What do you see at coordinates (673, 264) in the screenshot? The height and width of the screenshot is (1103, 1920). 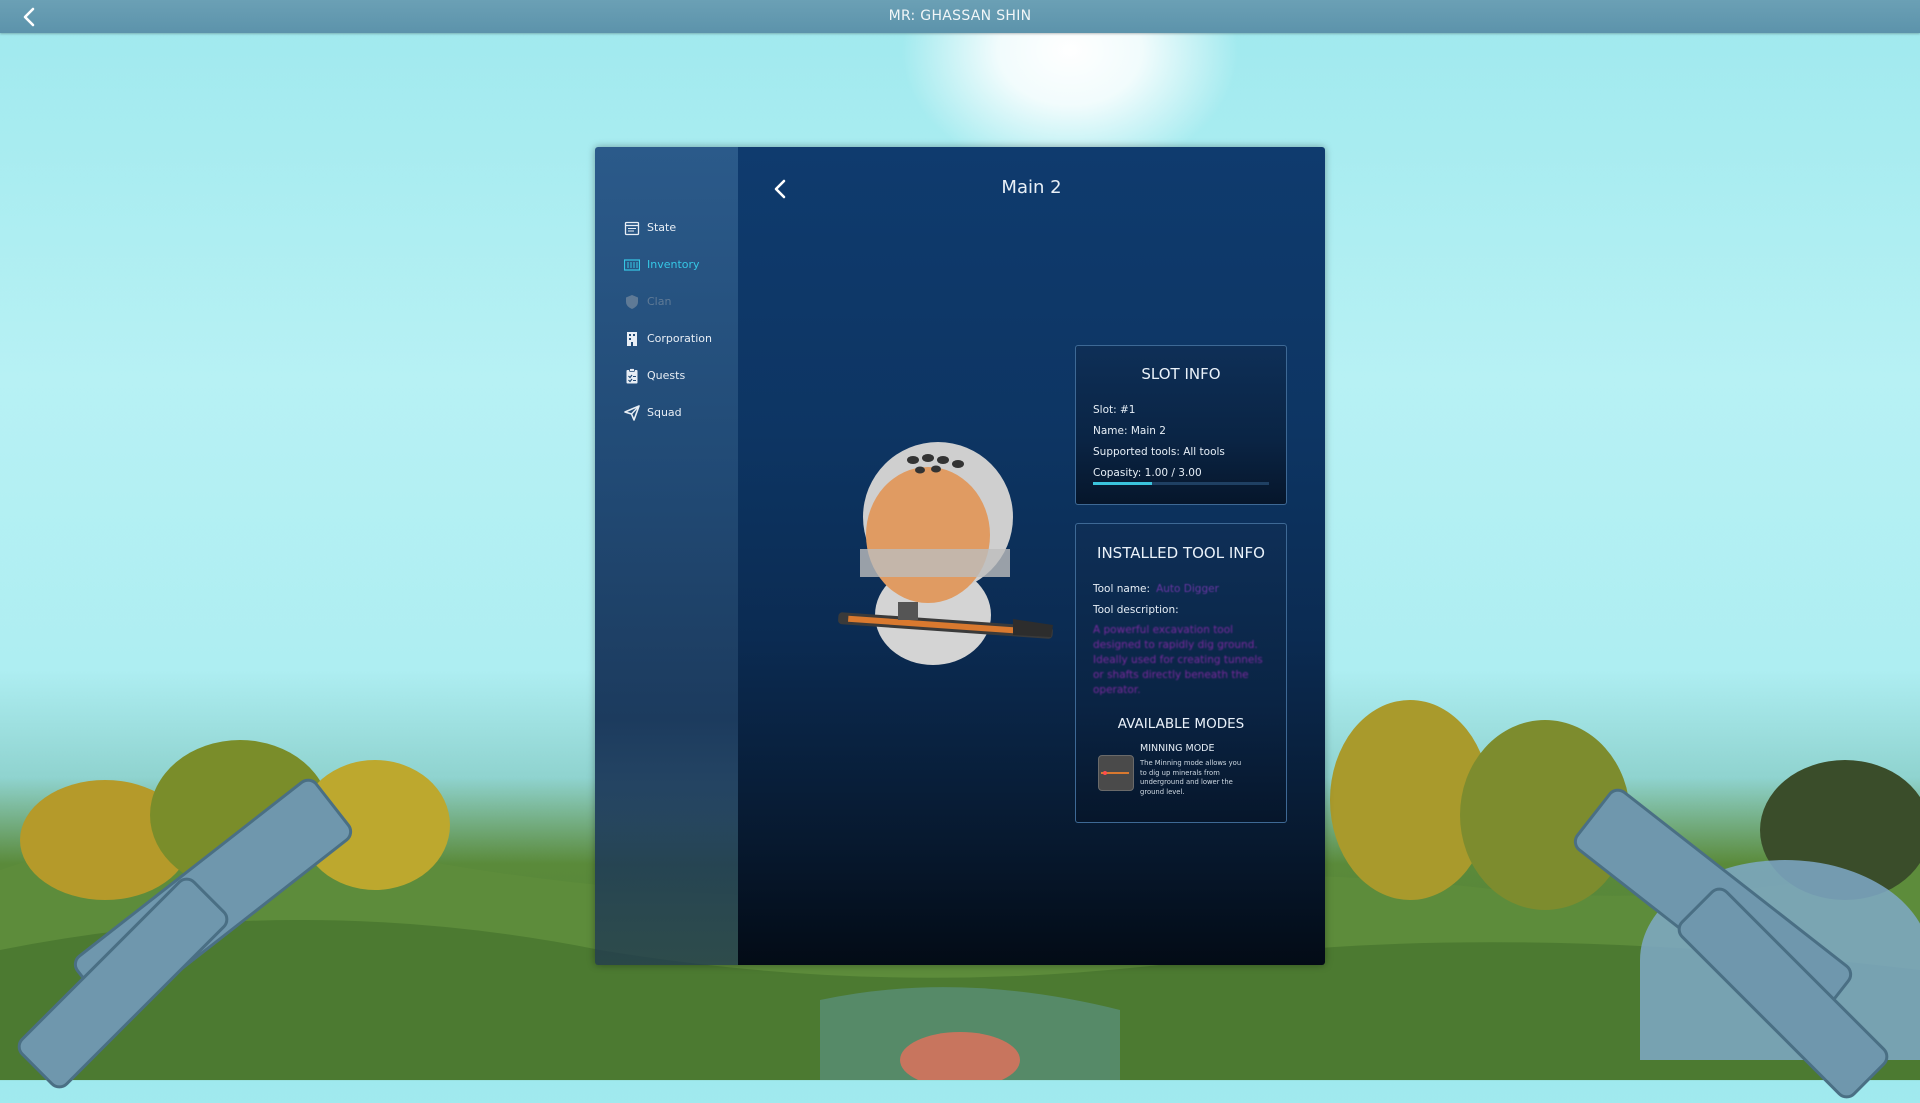 I see `sidebar-item-label: Inventory` at bounding box center [673, 264].